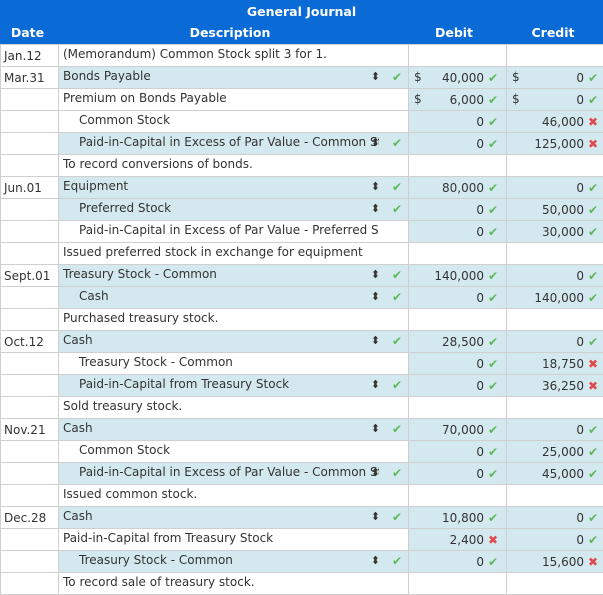  Describe the element at coordinates (233, 407) in the screenshot. I see `memo-input: Sold treasury stock.` at that location.